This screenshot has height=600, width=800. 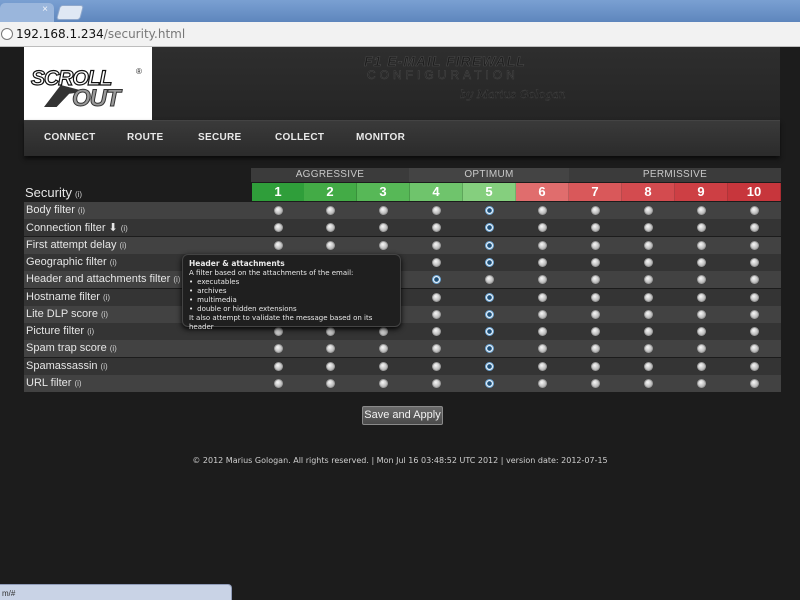 What do you see at coordinates (380, 137) in the screenshot?
I see `nav-monitor: MONITOR` at bounding box center [380, 137].